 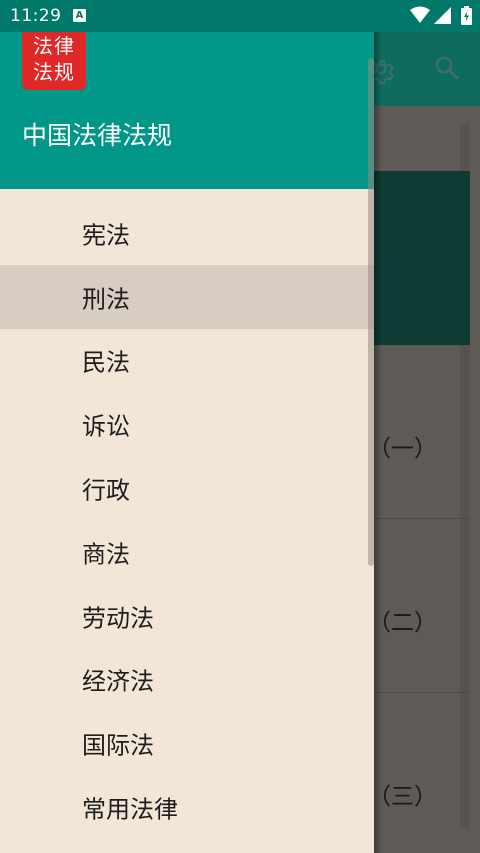 What do you see at coordinates (420, 14) in the screenshot?
I see `wifi-icon` at bounding box center [420, 14].